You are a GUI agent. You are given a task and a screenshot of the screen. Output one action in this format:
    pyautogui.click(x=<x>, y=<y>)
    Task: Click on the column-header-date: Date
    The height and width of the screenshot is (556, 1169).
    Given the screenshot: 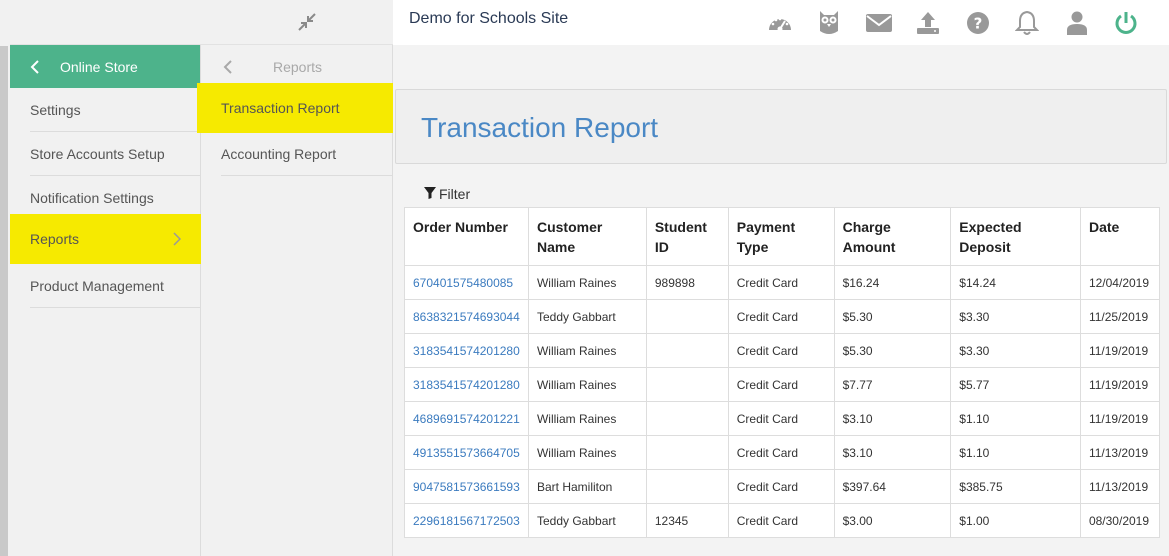 What is the action you would take?
    pyautogui.click(x=1120, y=236)
    